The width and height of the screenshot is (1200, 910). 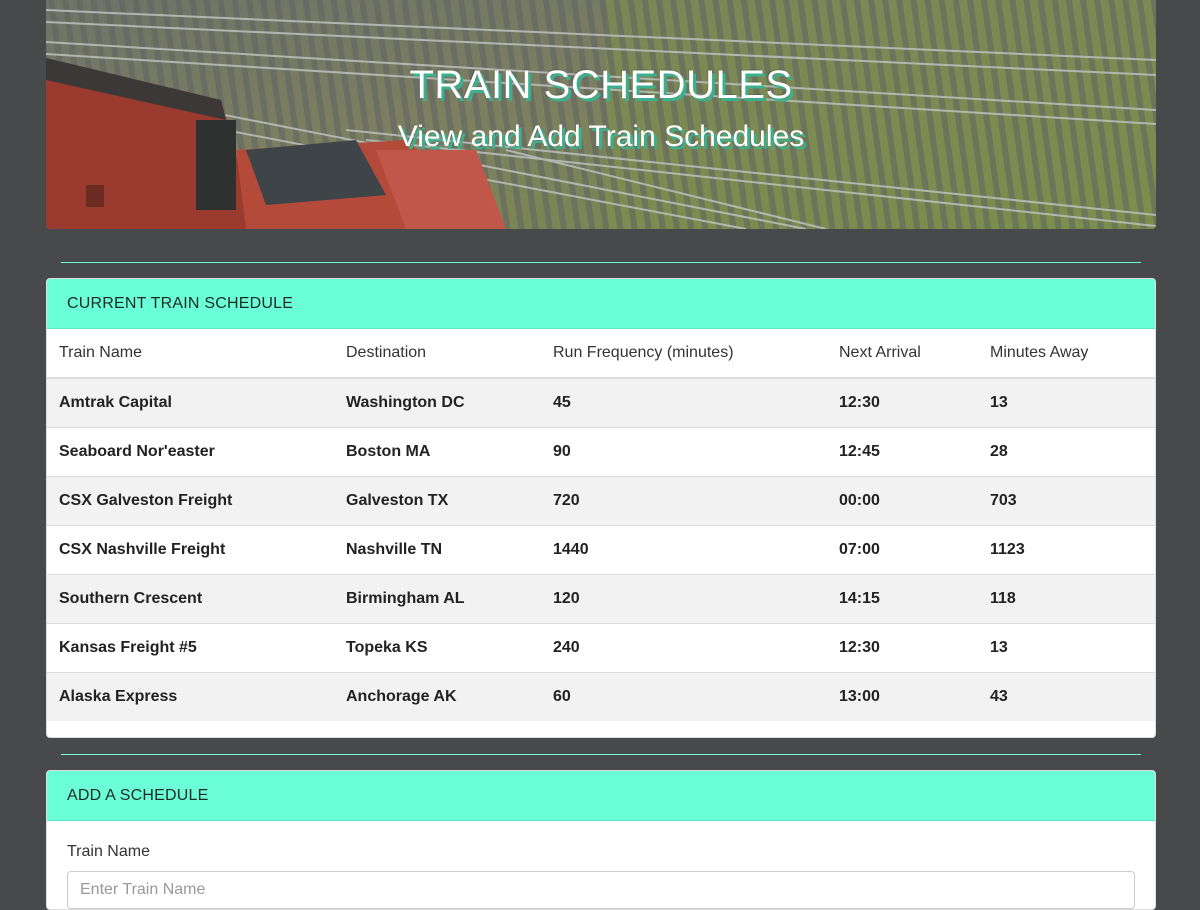 What do you see at coordinates (1066, 354) in the screenshot?
I see `column-header-minutes-away: Minutes Away` at bounding box center [1066, 354].